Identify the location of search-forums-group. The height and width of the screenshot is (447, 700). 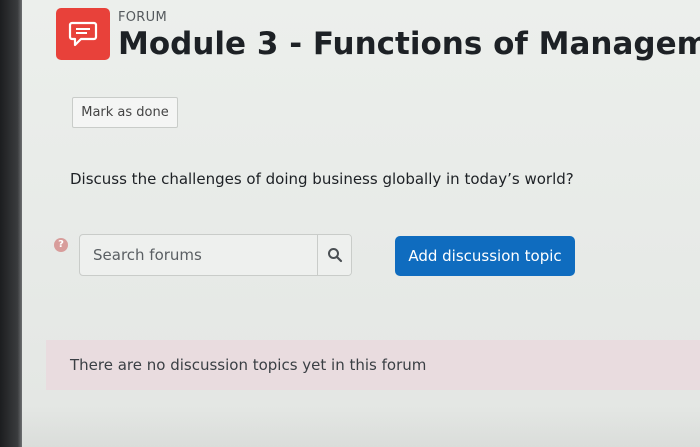
(215, 255).